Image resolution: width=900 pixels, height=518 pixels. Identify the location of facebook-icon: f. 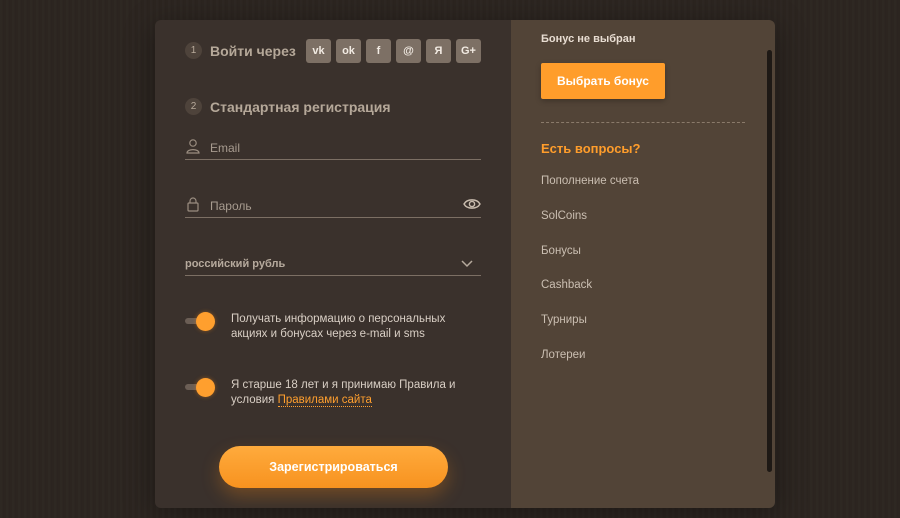
(378, 51).